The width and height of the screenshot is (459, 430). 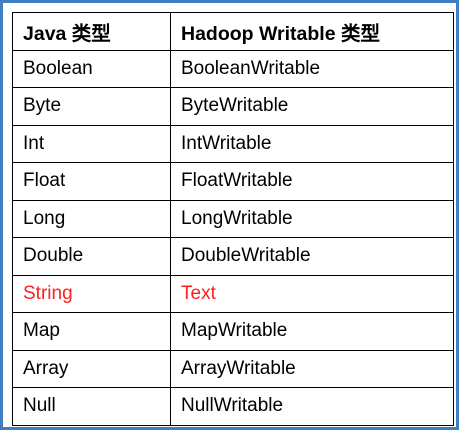 I want to click on table-row: Double DoubleWritable, so click(x=233, y=256).